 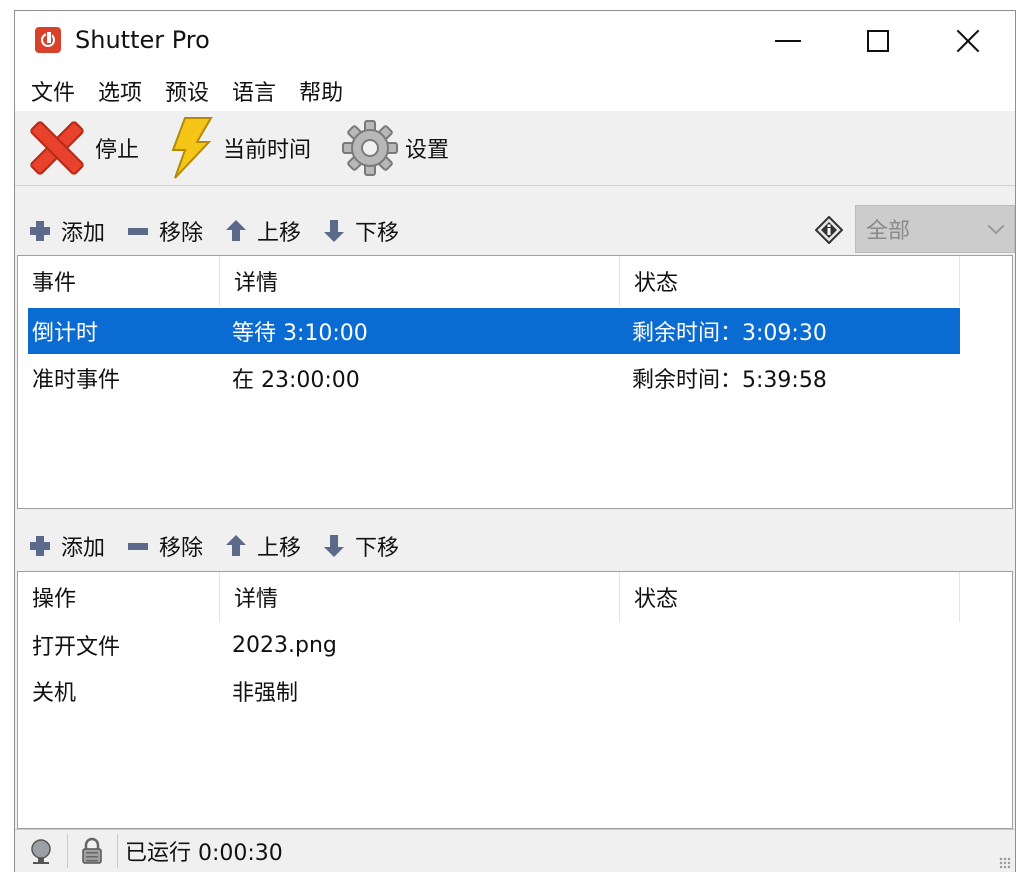 What do you see at coordinates (119, 281) in the screenshot?
I see `column-header-event: 事件` at bounding box center [119, 281].